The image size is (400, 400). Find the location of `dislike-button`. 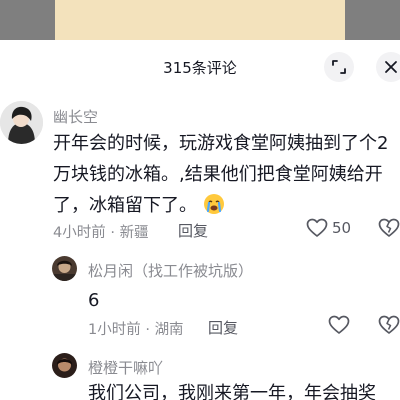

dislike-button is located at coordinates (389, 228).